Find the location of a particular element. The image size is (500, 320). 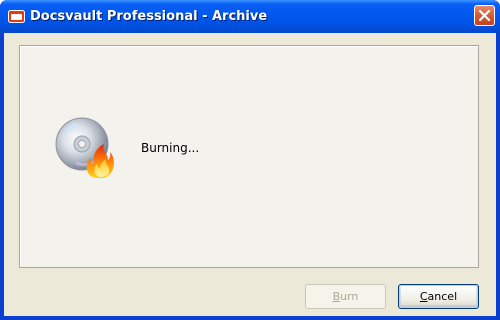

cancel-button: Cancel is located at coordinates (438, 296).